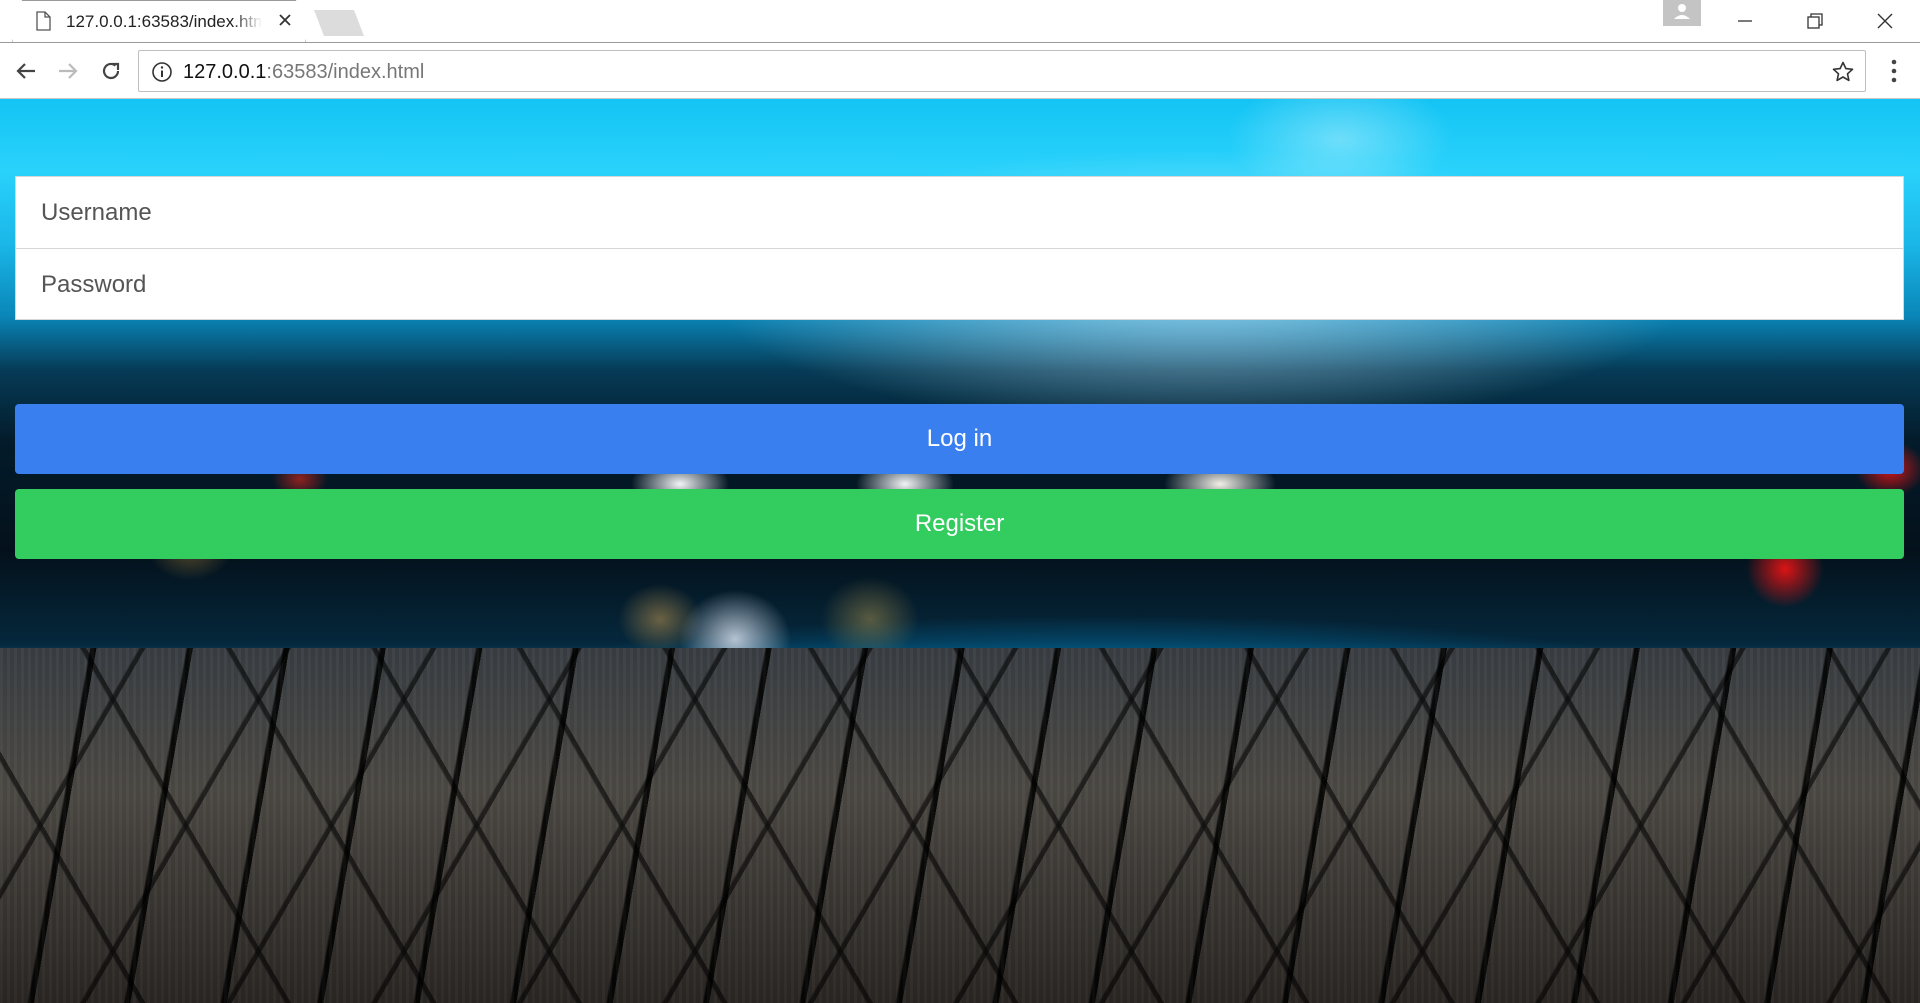 This screenshot has height=1003, width=1920. What do you see at coordinates (1843, 72) in the screenshot?
I see `star-icon` at bounding box center [1843, 72].